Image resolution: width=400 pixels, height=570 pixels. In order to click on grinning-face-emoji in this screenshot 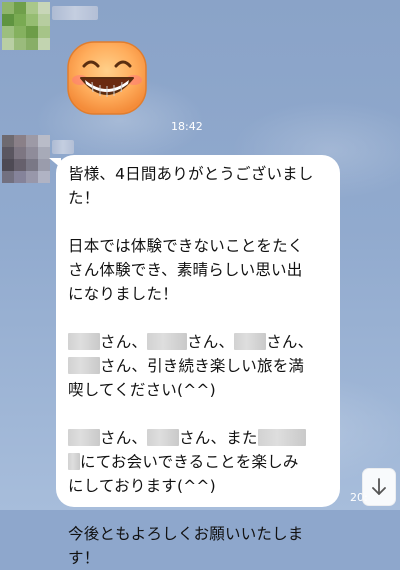, I will do `click(107, 78)`.